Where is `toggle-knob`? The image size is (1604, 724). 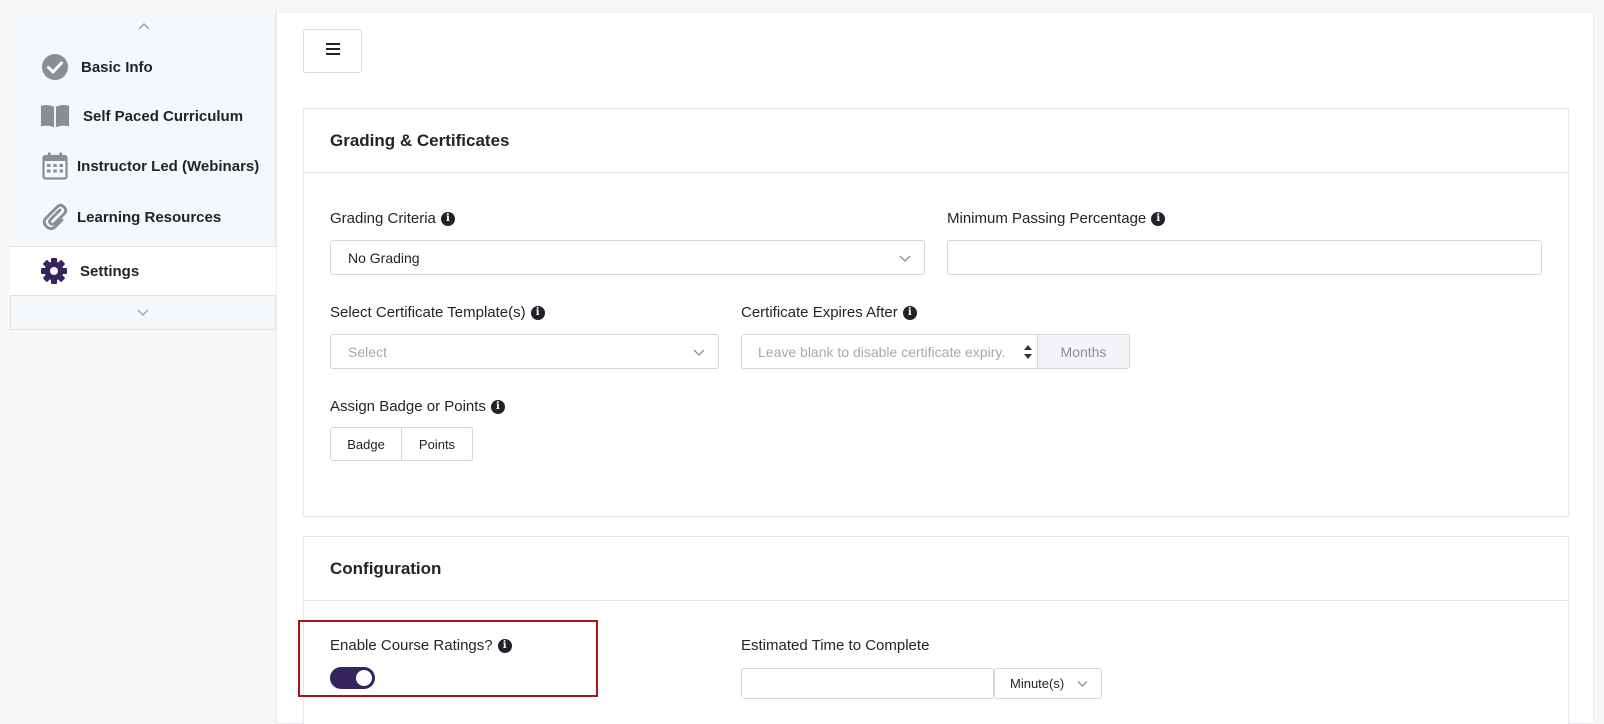
toggle-knob is located at coordinates (364, 678).